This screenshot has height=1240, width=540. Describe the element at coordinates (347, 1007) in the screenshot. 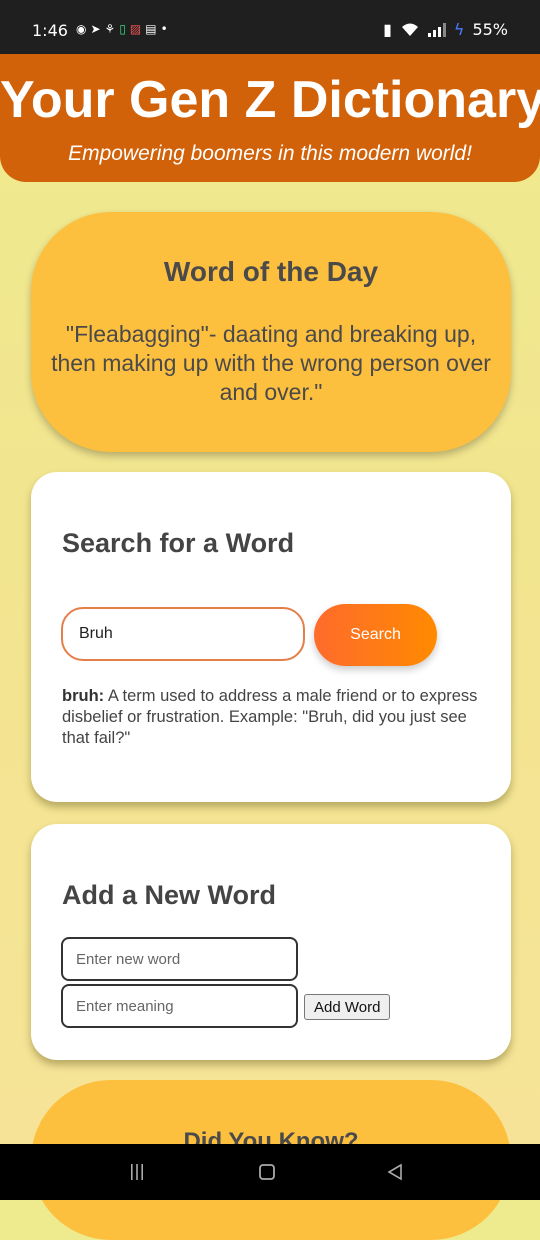

I see `add-word-button: Add Word` at that location.